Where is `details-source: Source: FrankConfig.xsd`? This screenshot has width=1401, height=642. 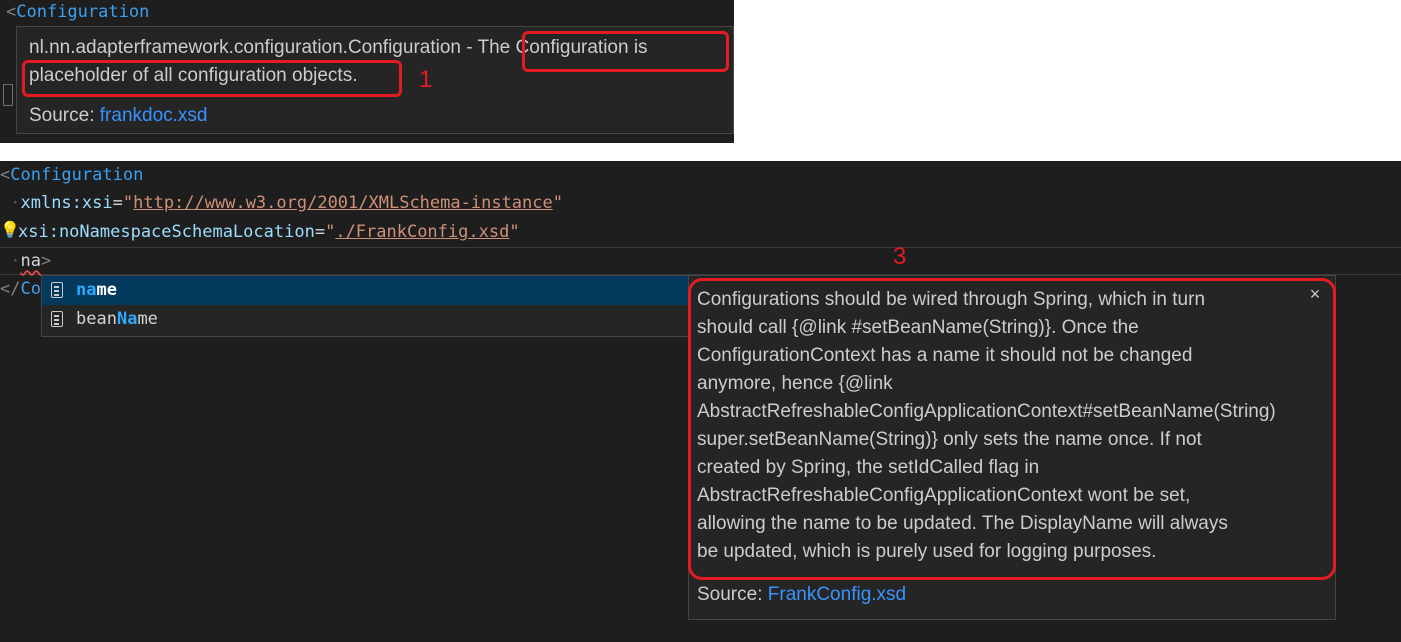
details-source: Source: FrankConfig.xsd is located at coordinates (801, 595).